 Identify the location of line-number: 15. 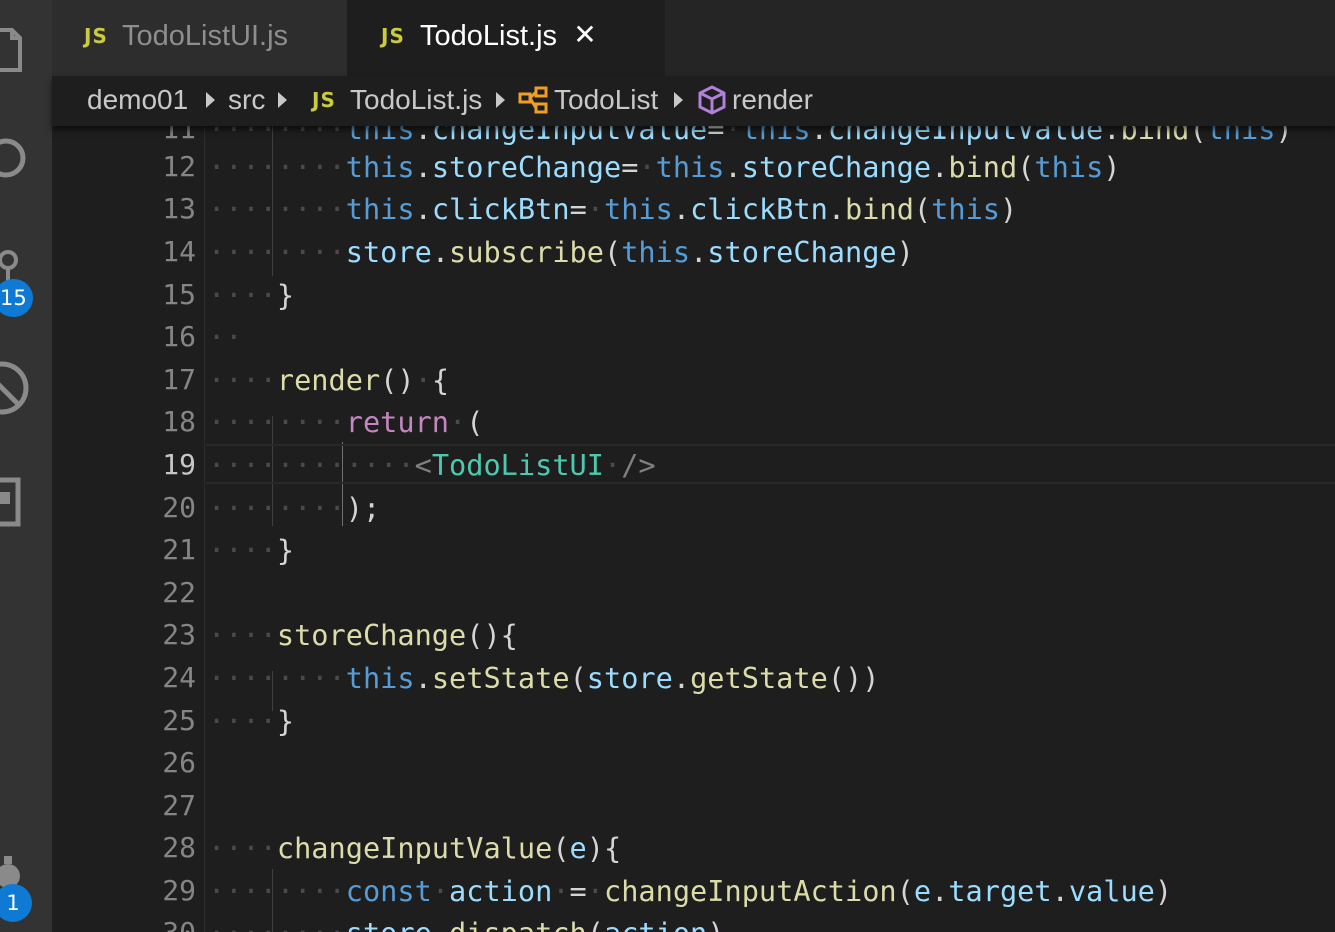
(179, 294).